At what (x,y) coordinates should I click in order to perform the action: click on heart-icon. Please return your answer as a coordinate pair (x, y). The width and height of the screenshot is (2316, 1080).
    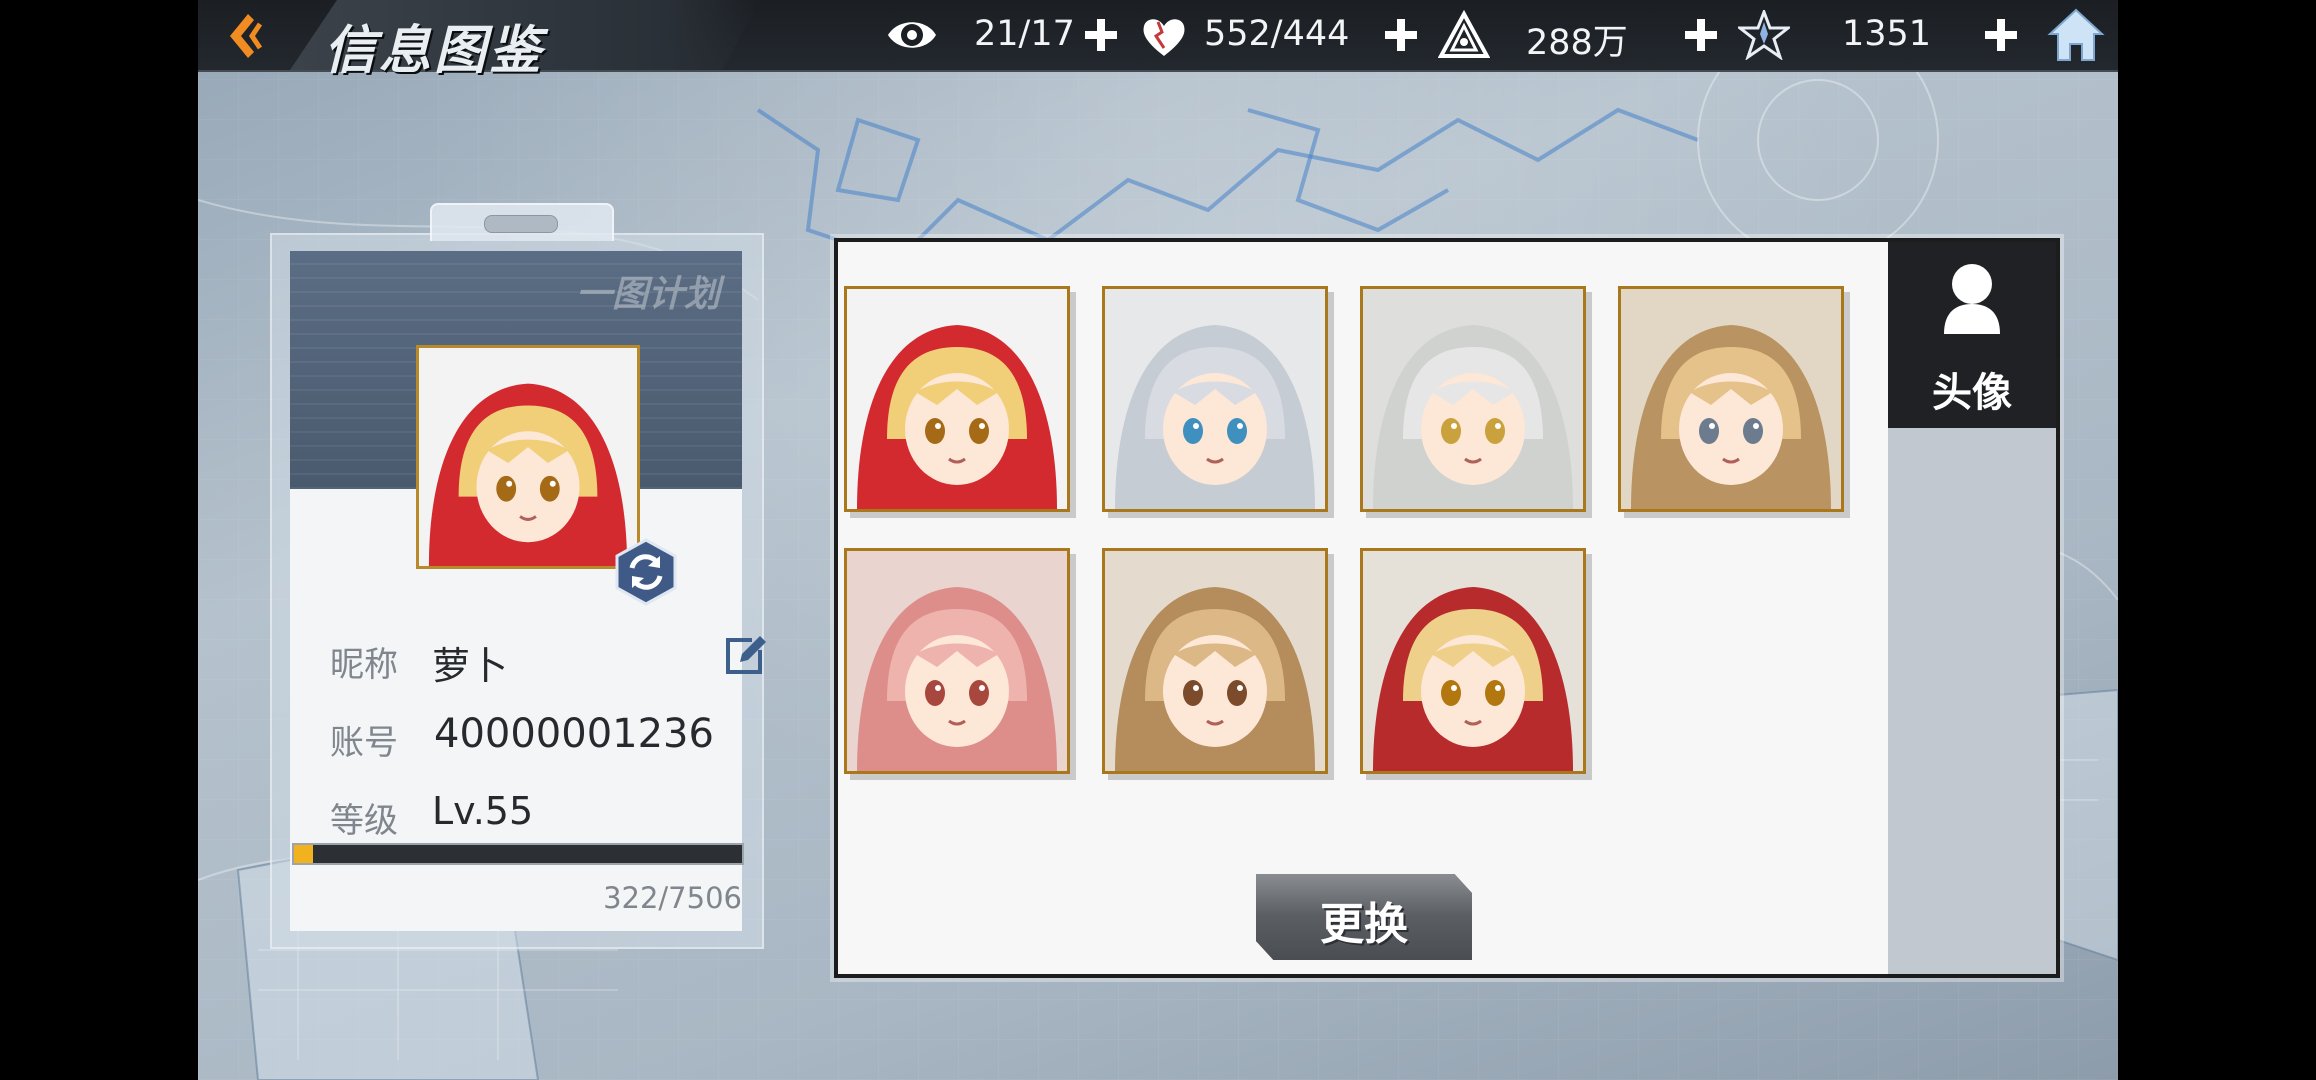
    Looking at the image, I should click on (1164, 35).